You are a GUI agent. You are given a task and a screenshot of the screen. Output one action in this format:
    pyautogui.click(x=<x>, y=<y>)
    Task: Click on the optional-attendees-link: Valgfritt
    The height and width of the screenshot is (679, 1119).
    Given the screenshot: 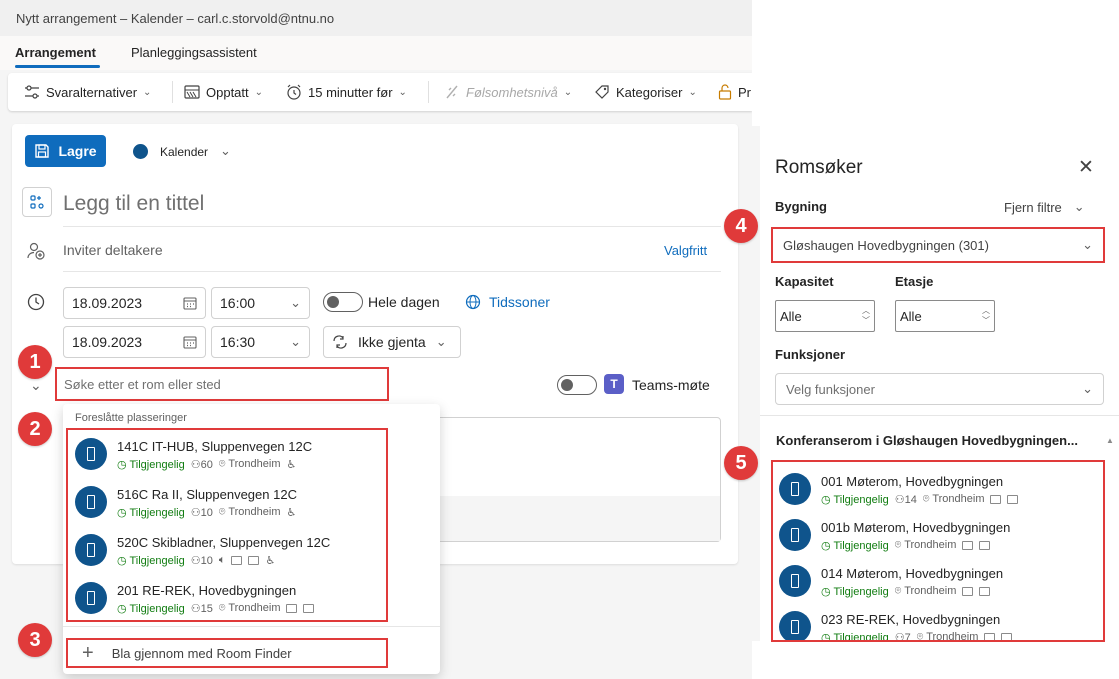 What is the action you would take?
    pyautogui.click(x=685, y=250)
    